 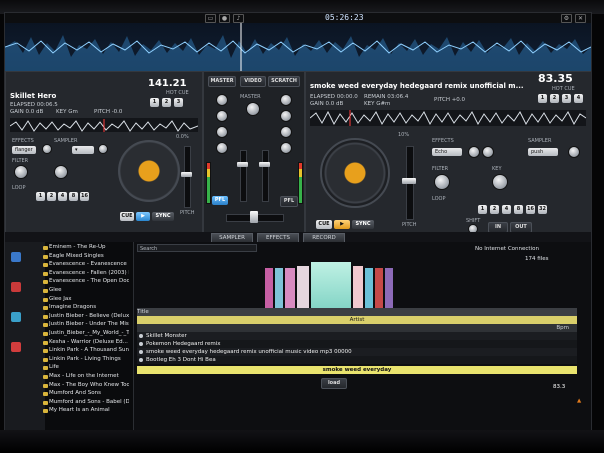 I want to click on mixer-left-mid-knob, so click(x=222, y=132).